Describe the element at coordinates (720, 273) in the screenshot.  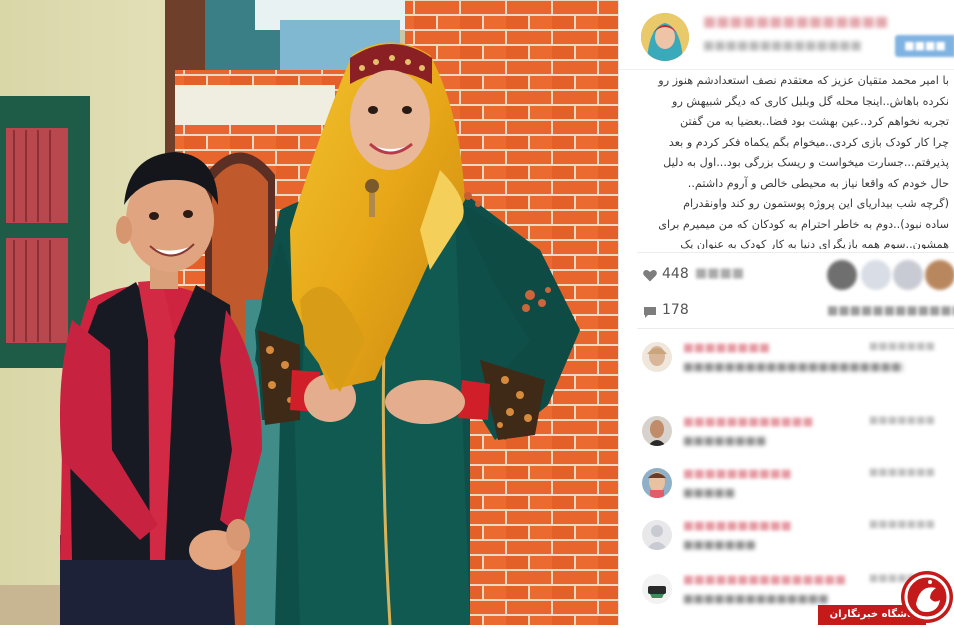
I see `likes-label: ■■■■` at that location.